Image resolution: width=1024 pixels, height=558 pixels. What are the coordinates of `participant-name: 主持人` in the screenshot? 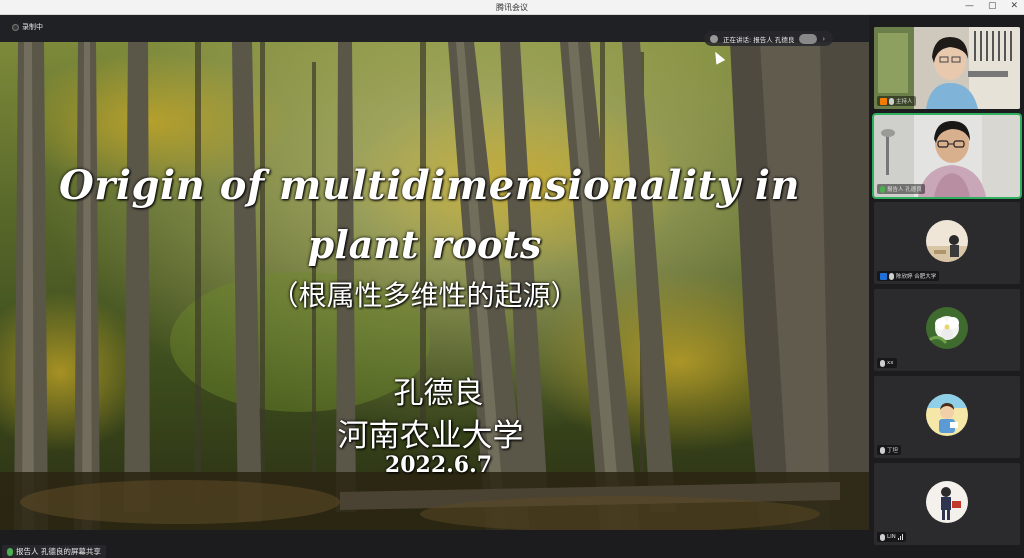 It's located at (904, 102).